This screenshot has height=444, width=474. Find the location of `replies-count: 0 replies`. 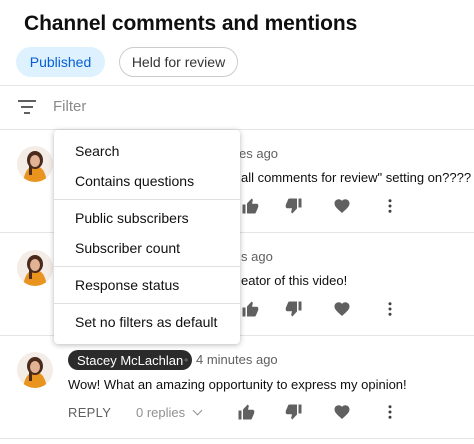

replies-count: 0 replies is located at coordinates (161, 412).